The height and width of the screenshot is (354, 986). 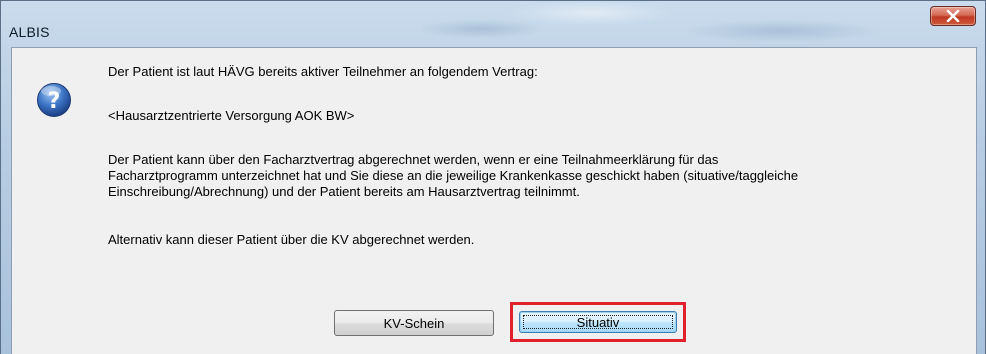 I want to click on highlight-frame: Situativ, so click(x=598, y=322).